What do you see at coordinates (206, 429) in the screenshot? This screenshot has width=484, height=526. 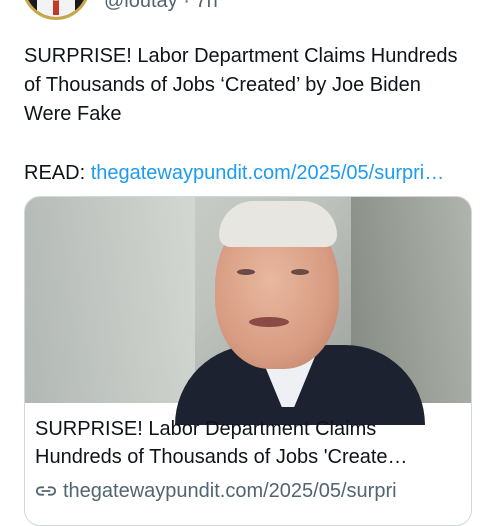 I see `card-title-line-1: SURPRISE! Labor Department Claims` at bounding box center [206, 429].